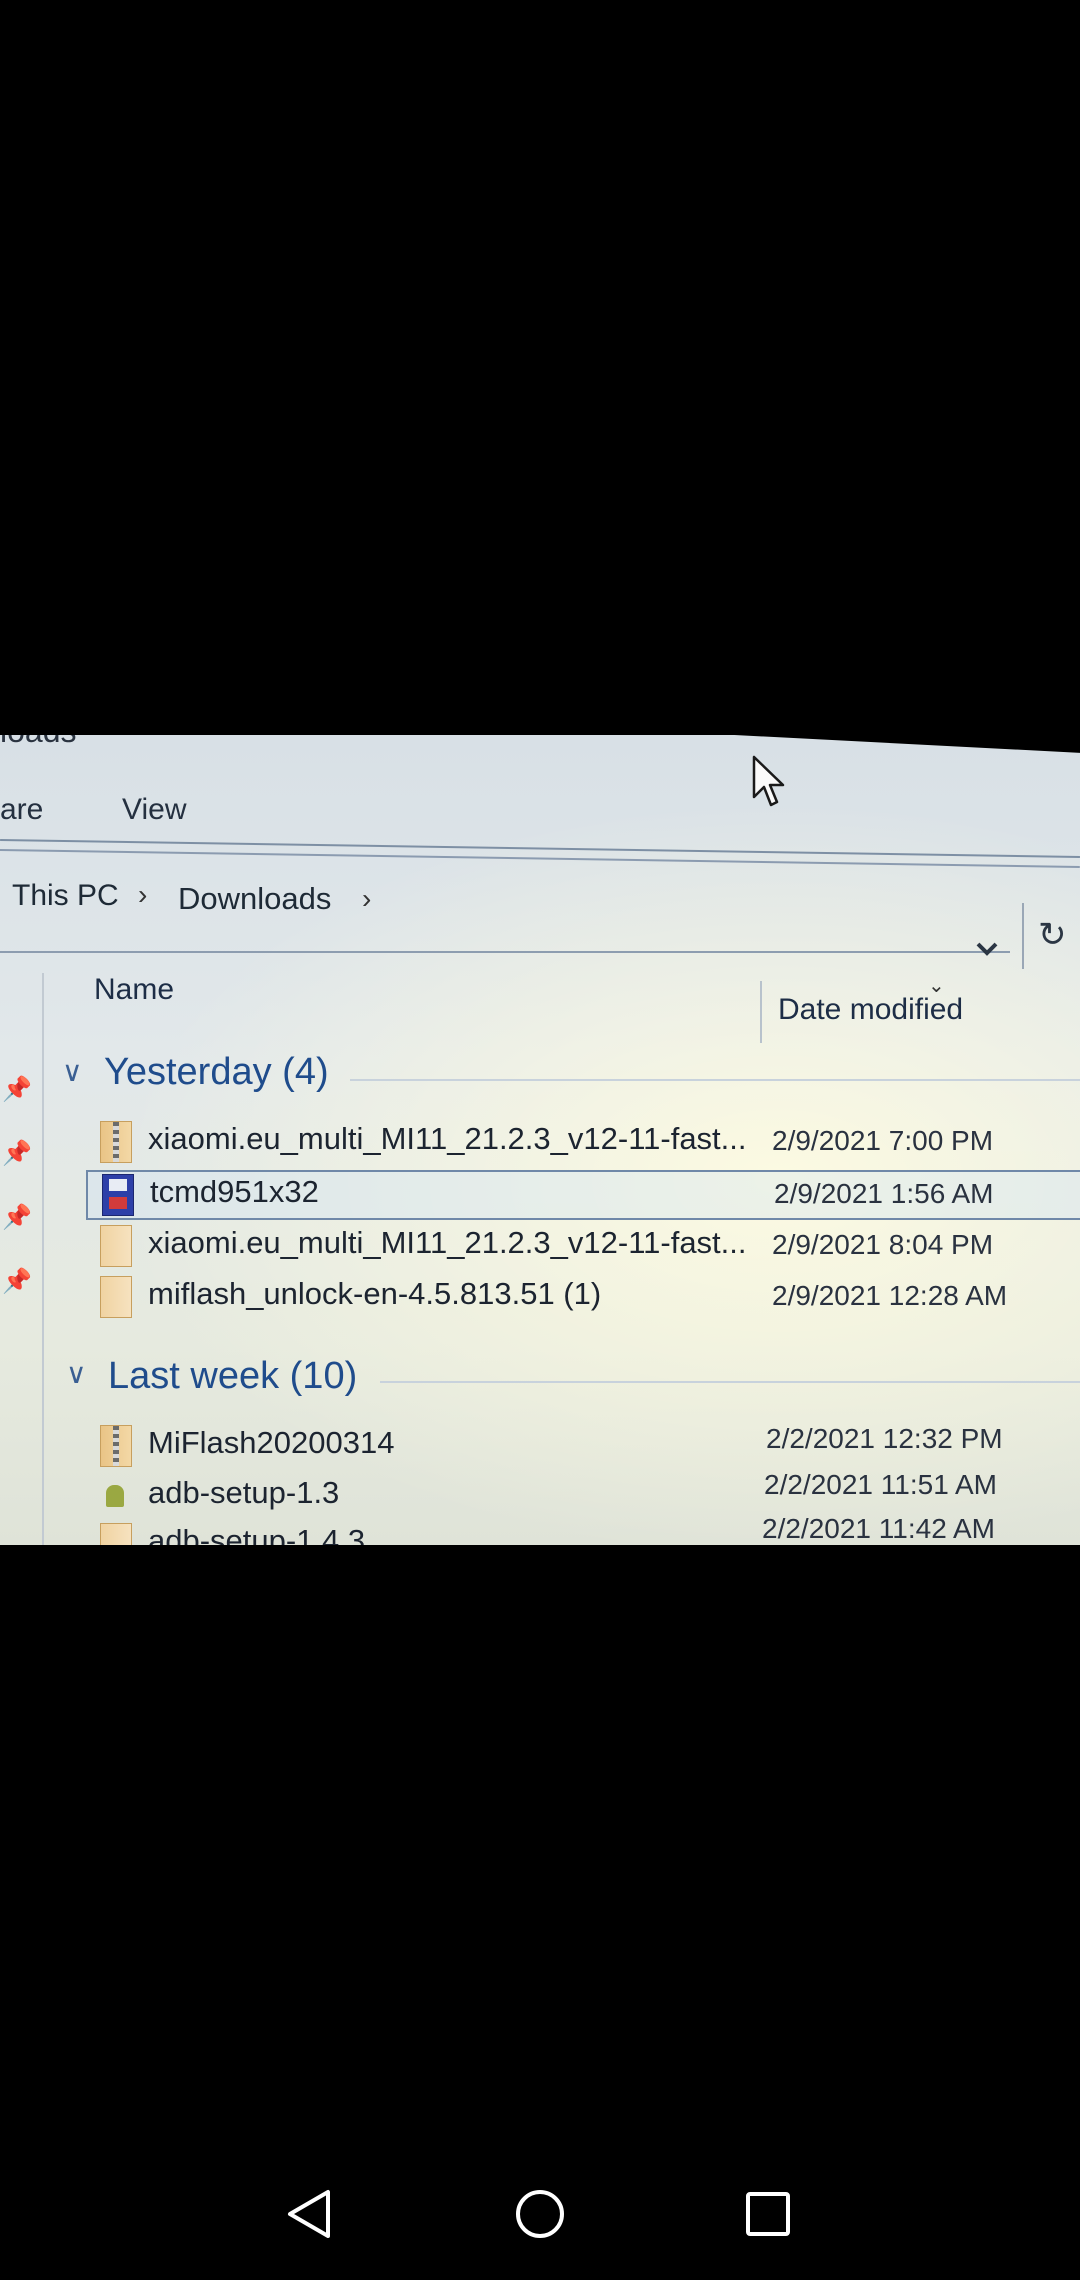  I want to click on file-date: 2/2/2021 12:32 PM, so click(884, 1438).